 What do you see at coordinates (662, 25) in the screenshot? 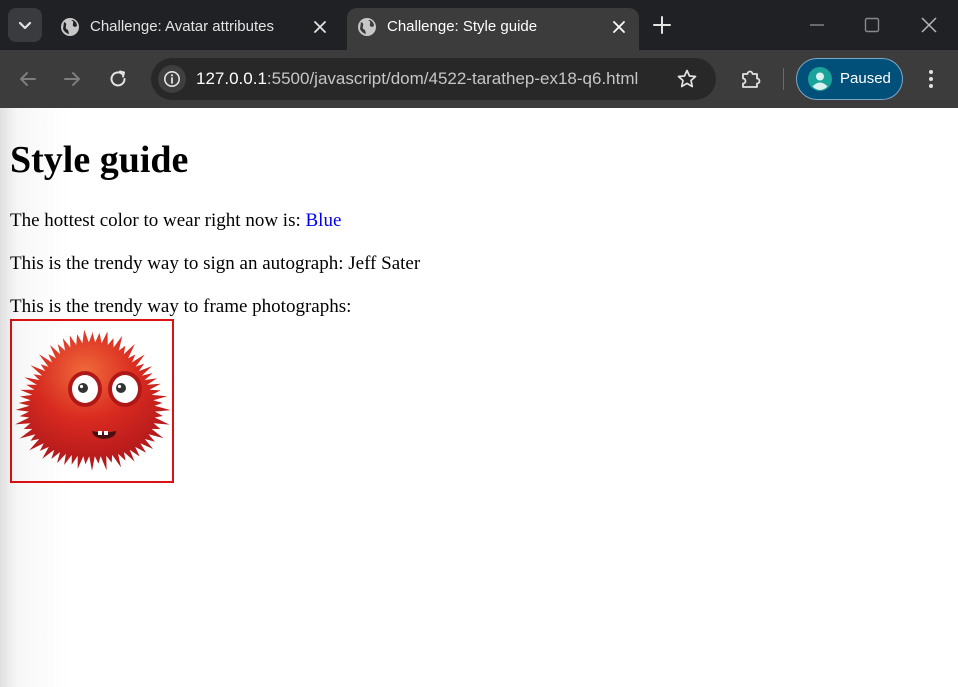
I see `plus-icon` at bounding box center [662, 25].